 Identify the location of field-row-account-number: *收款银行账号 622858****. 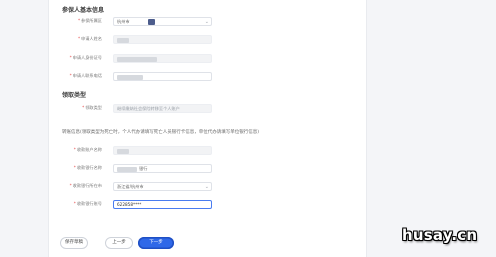
(140, 205).